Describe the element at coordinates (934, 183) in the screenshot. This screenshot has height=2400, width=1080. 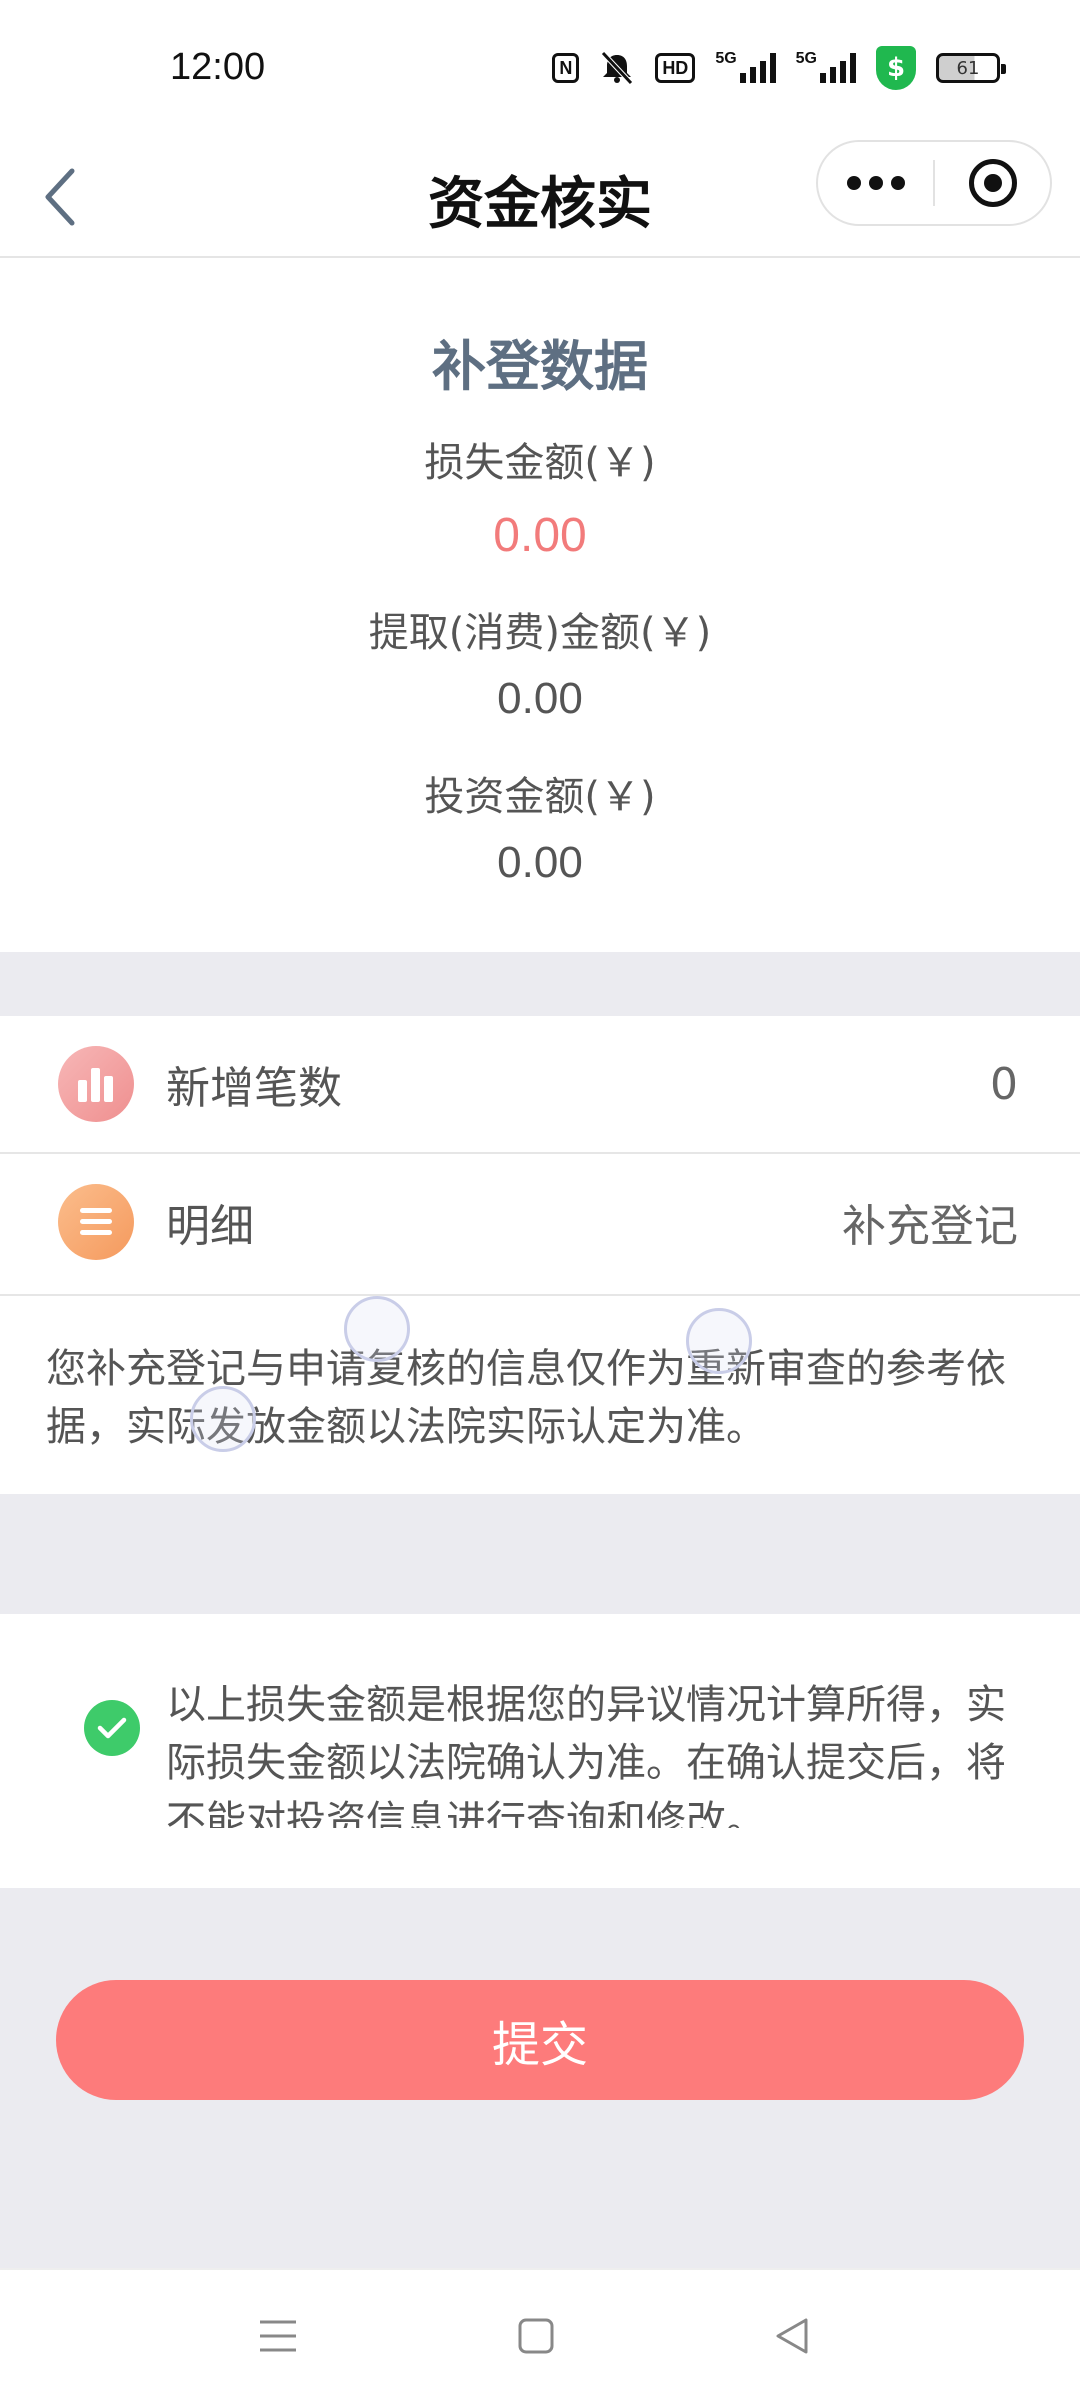
I see `mini-program-capsule` at that location.